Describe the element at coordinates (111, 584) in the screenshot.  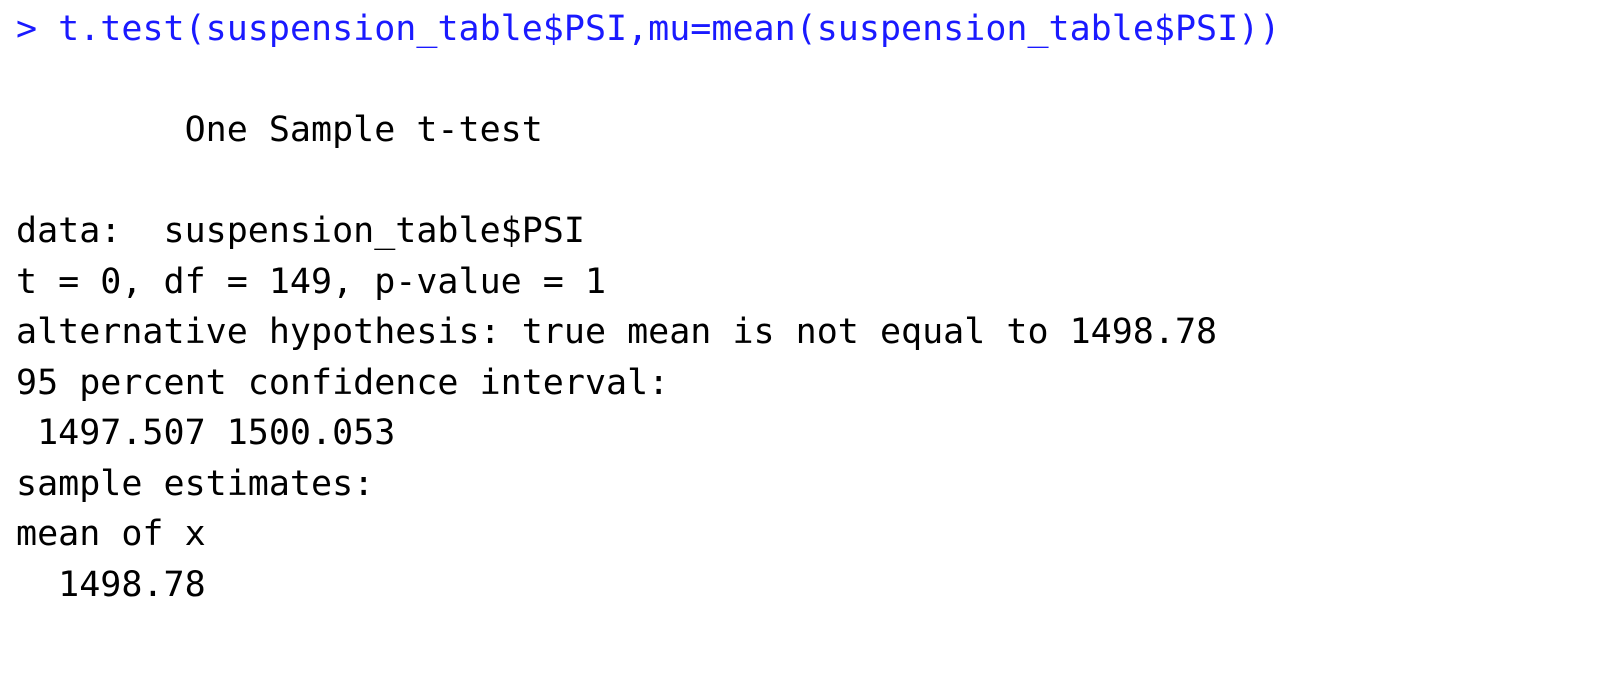
I see `mean-value: 1498.78` at that location.